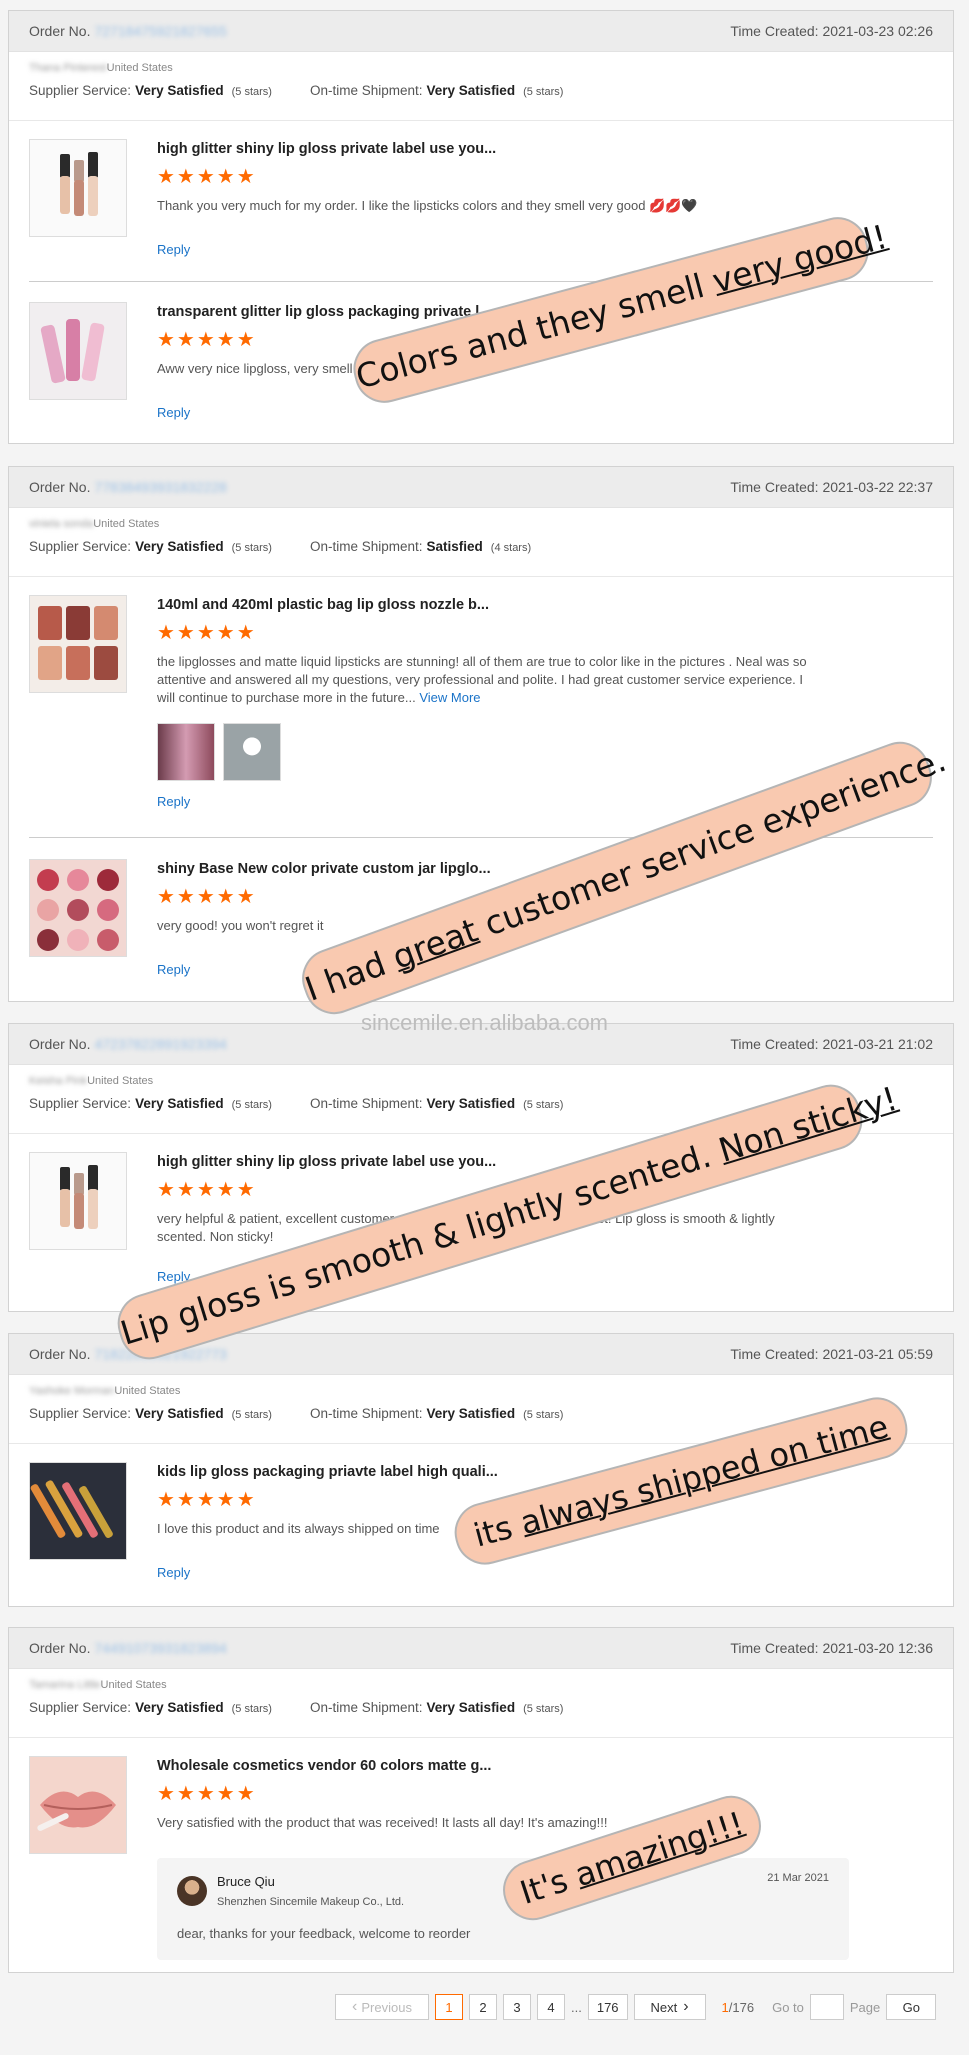 This screenshot has width=969, height=2055. I want to click on next-page-button: Next ›, so click(669, 2007).